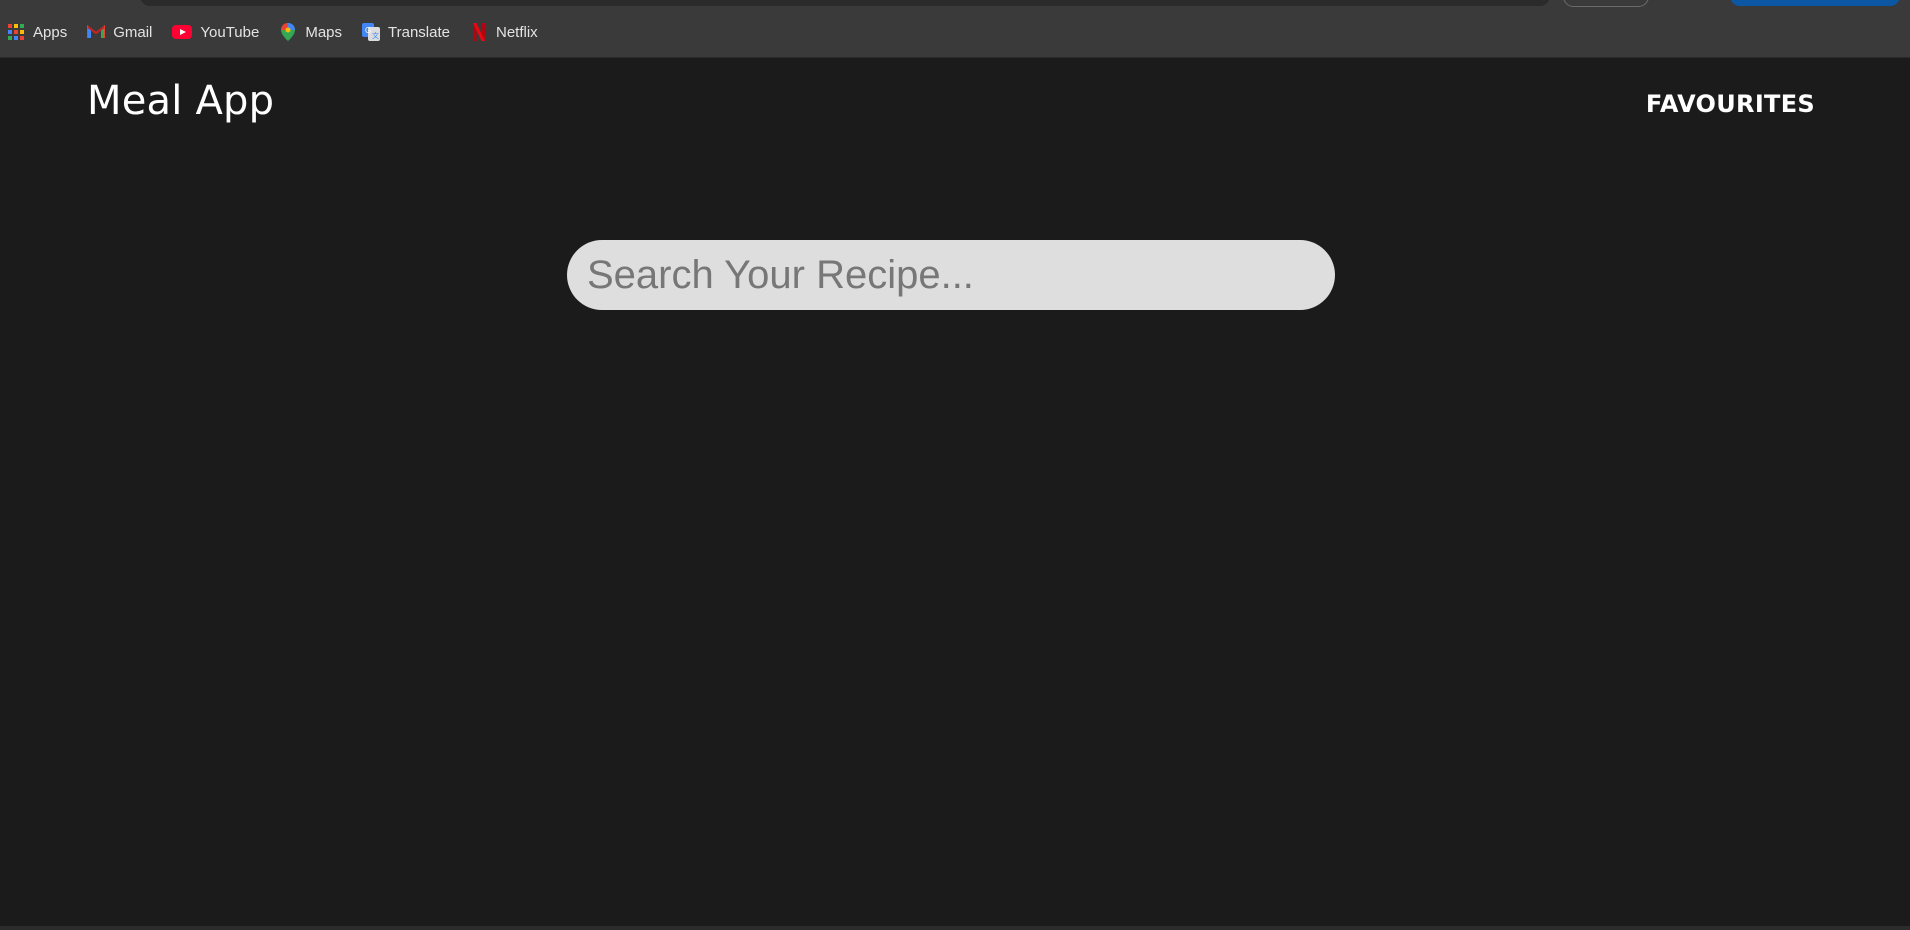 This screenshot has height=930, width=1910. Describe the element at coordinates (180, 101) in the screenshot. I see `app-title: Meal App` at that location.